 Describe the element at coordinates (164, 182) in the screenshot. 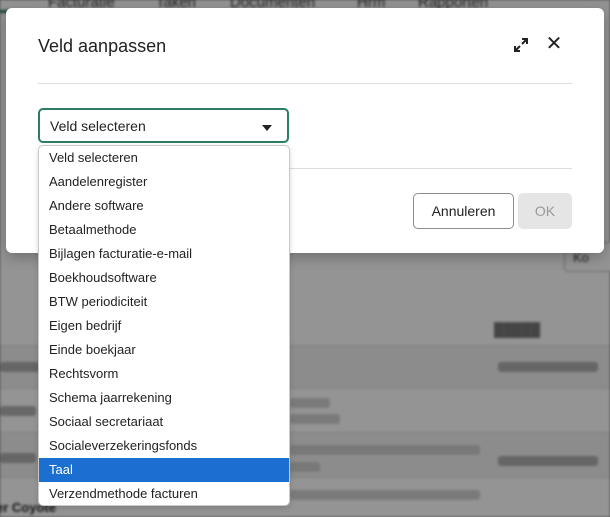

I see `dropdown-option: Aandelenregister` at that location.